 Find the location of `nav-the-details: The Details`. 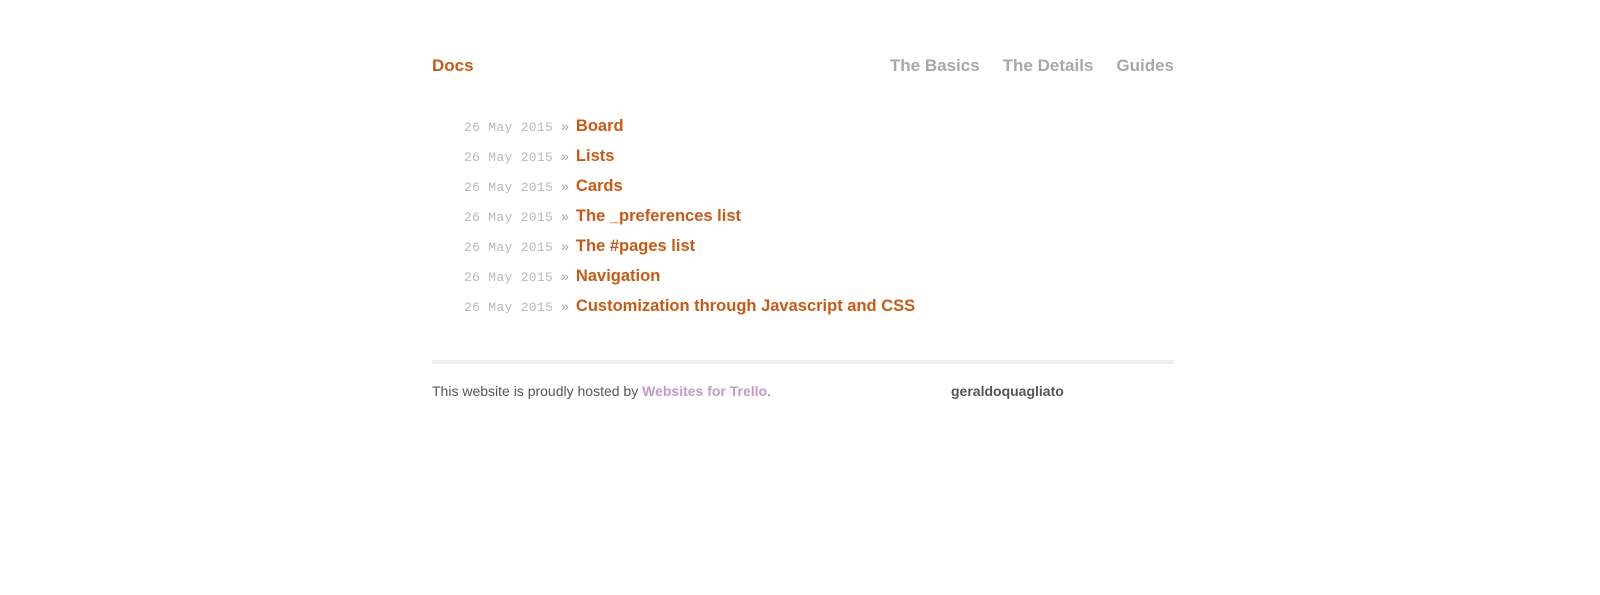

nav-the-details: The Details is located at coordinates (1048, 66).